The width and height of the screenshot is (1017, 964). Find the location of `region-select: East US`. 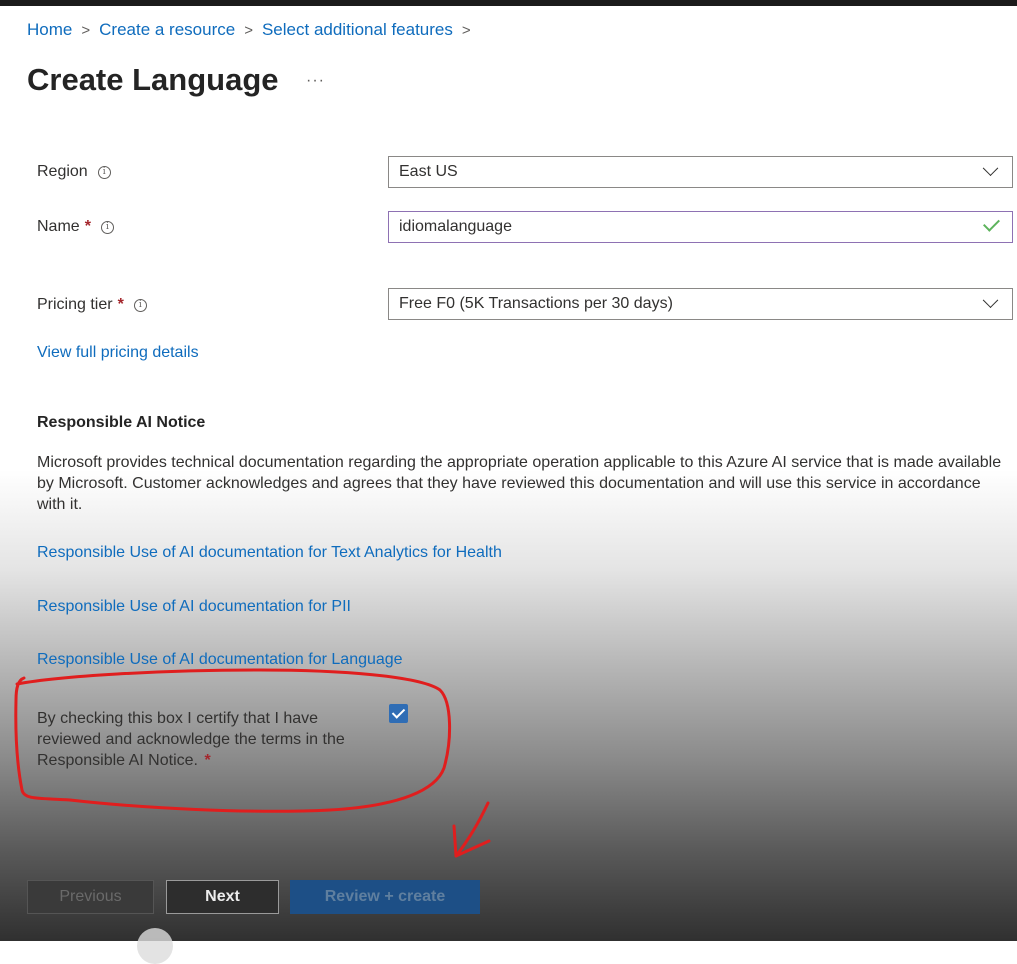

region-select: East US is located at coordinates (700, 172).